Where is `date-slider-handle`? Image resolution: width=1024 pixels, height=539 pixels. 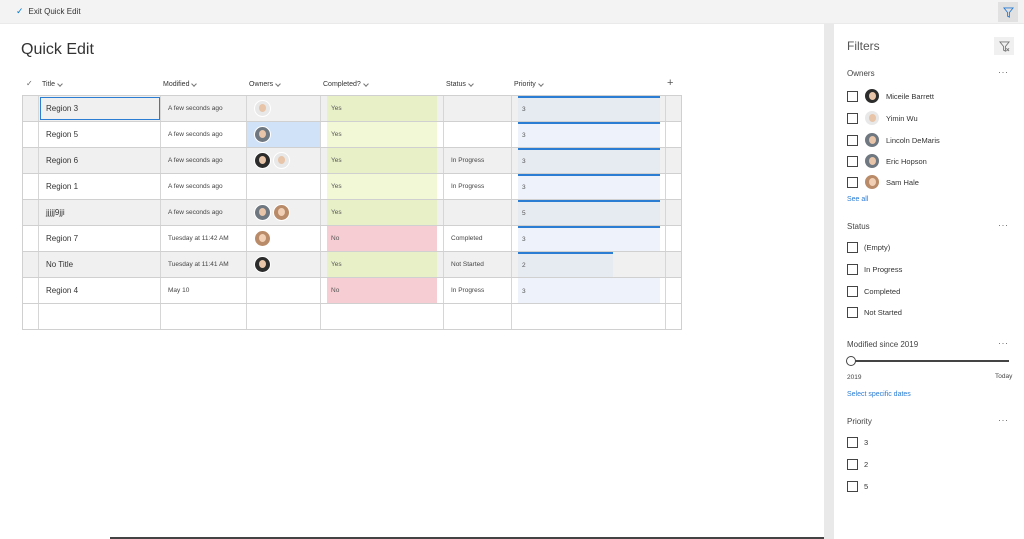 date-slider-handle is located at coordinates (851, 361).